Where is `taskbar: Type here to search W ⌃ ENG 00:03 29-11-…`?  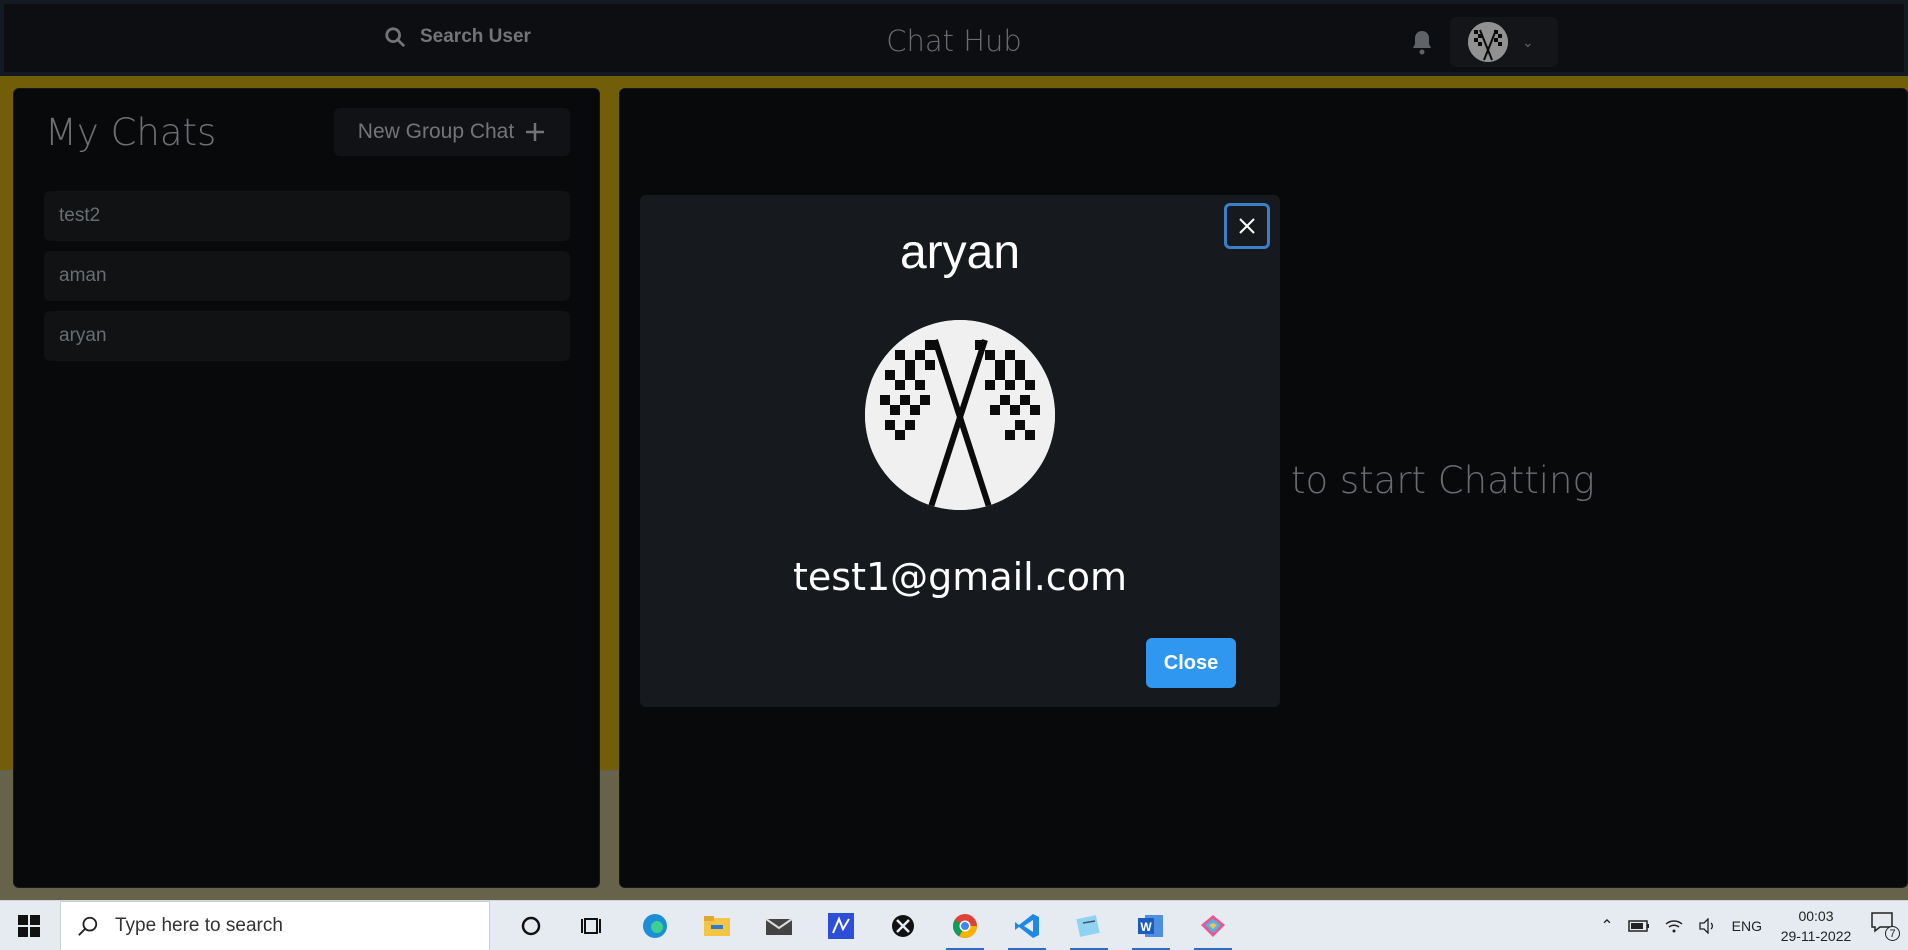 taskbar: Type here to search W ⌃ ENG 00:03 29-11-… is located at coordinates (954, 925).